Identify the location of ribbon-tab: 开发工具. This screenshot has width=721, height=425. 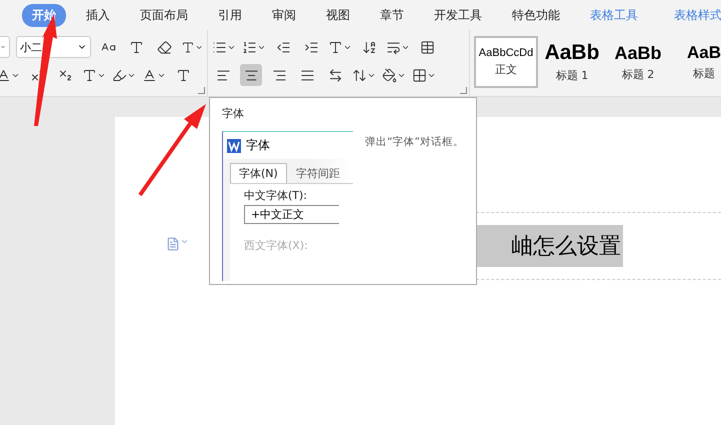
(458, 15).